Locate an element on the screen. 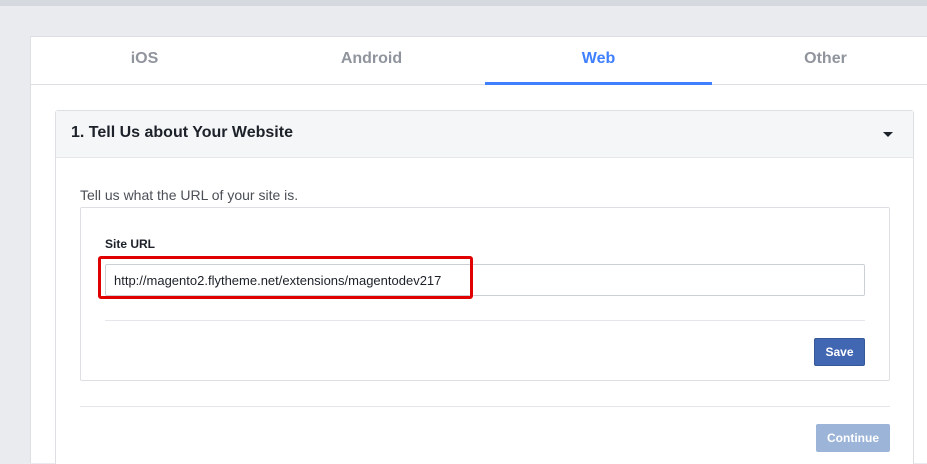  tab-web: Web is located at coordinates (598, 61).